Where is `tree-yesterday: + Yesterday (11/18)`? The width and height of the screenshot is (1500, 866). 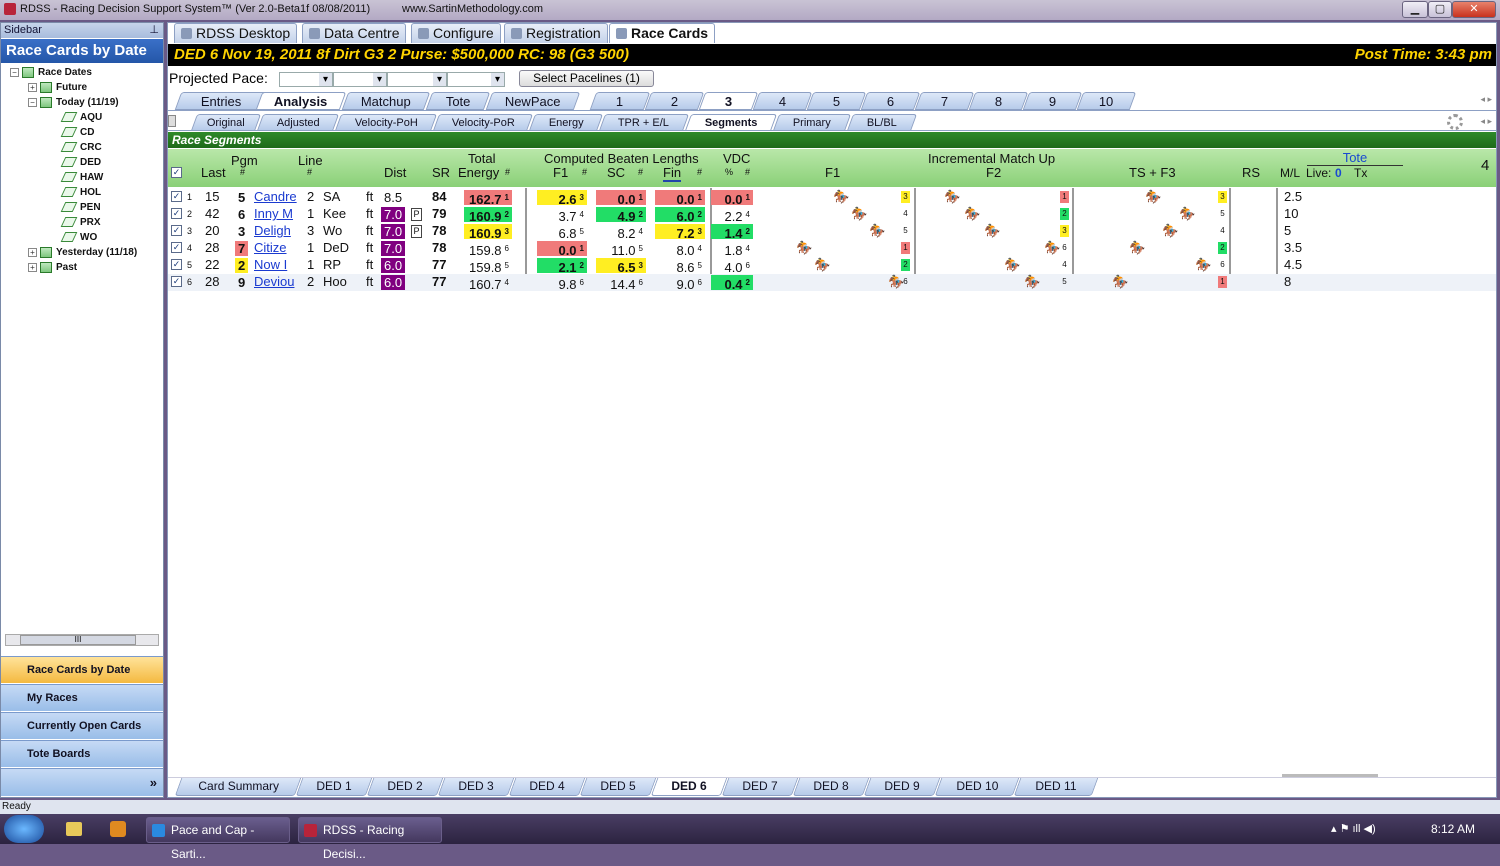
tree-yesterday: + Yesterday (11/18) is located at coordinates (82, 252).